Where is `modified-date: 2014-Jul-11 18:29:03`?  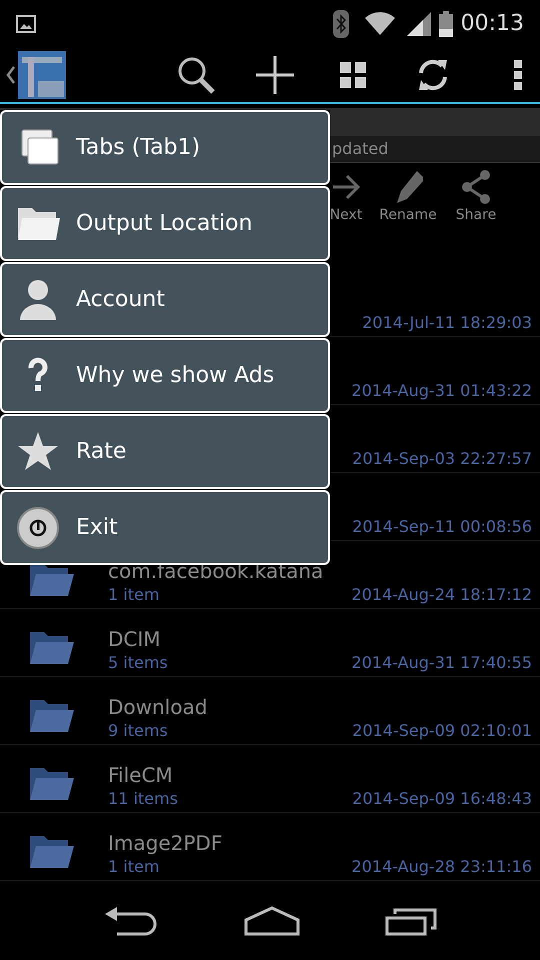 modified-date: 2014-Jul-11 18:29:03 is located at coordinates (447, 323).